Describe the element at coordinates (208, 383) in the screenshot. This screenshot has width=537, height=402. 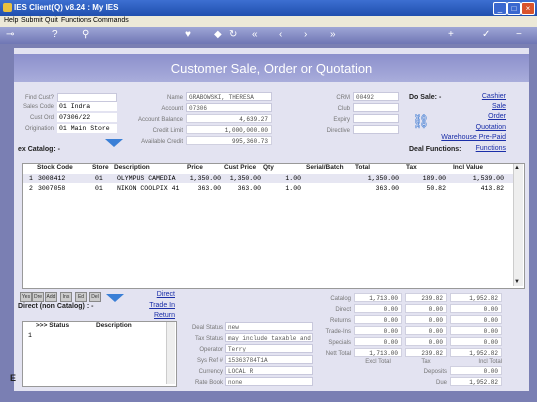
I see `rate-book-label: Rate Book` at that location.